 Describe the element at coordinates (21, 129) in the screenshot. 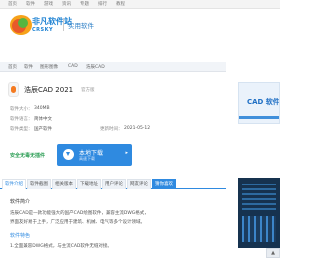

I see `info-label: 软件类型：` at that location.